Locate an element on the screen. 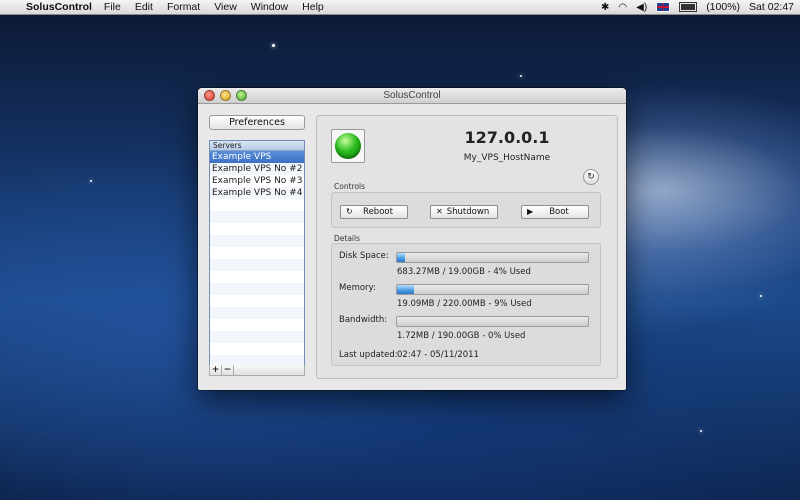 This screenshot has width=800, height=500. reboot-button: ↻ Reboot is located at coordinates (374, 212).